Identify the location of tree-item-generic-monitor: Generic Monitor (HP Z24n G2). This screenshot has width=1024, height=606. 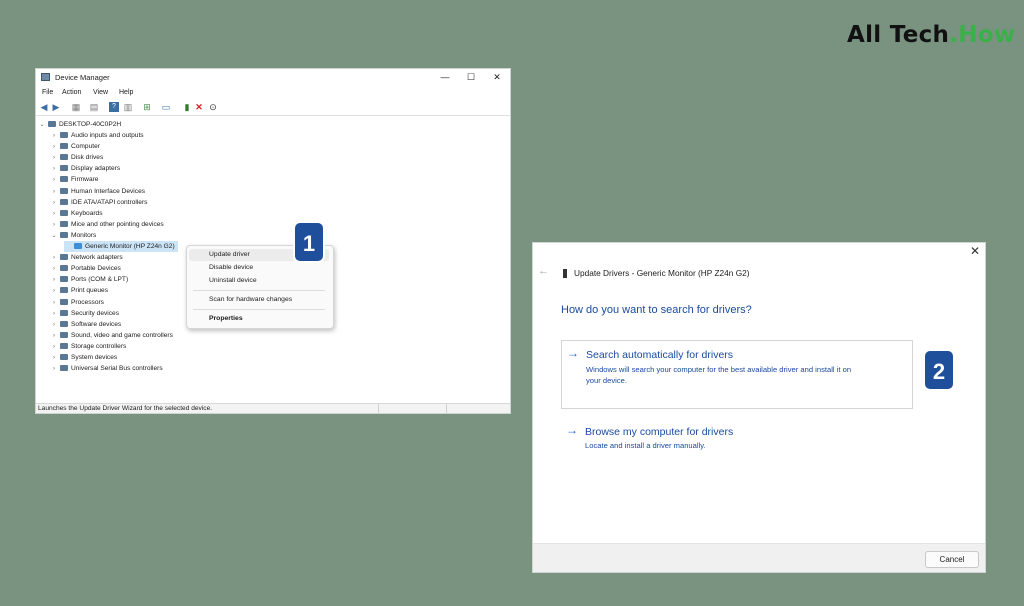
(121, 246).